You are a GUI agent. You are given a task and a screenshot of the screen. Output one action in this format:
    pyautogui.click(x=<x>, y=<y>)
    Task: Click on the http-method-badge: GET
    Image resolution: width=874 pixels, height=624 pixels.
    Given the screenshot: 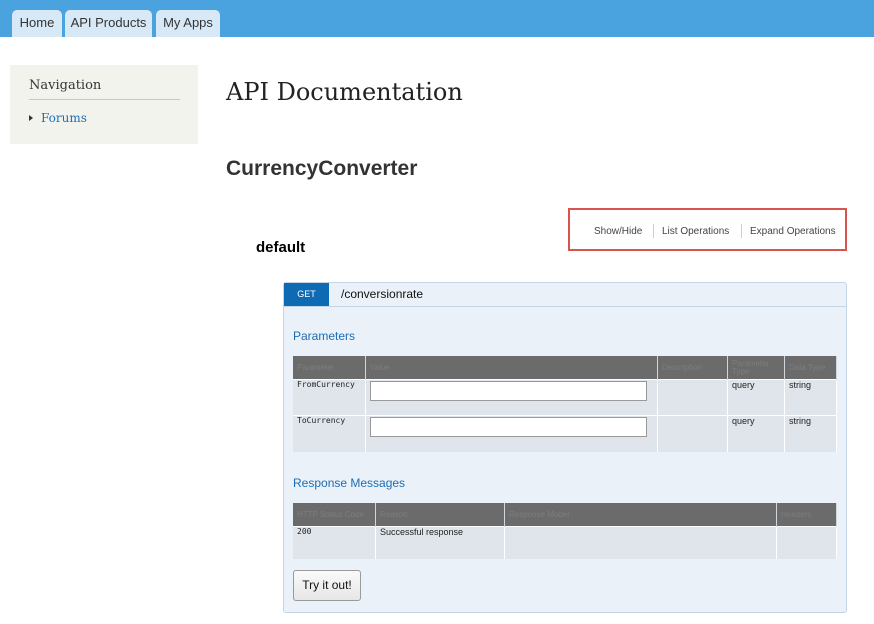 What is the action you would take?
    pyautogui.click(x=306, y=294)
    